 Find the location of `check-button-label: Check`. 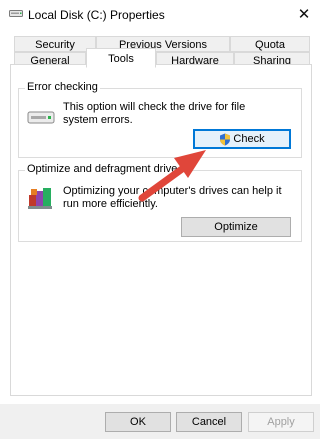

check-button-label: Check is located at coordinates (249, 139).